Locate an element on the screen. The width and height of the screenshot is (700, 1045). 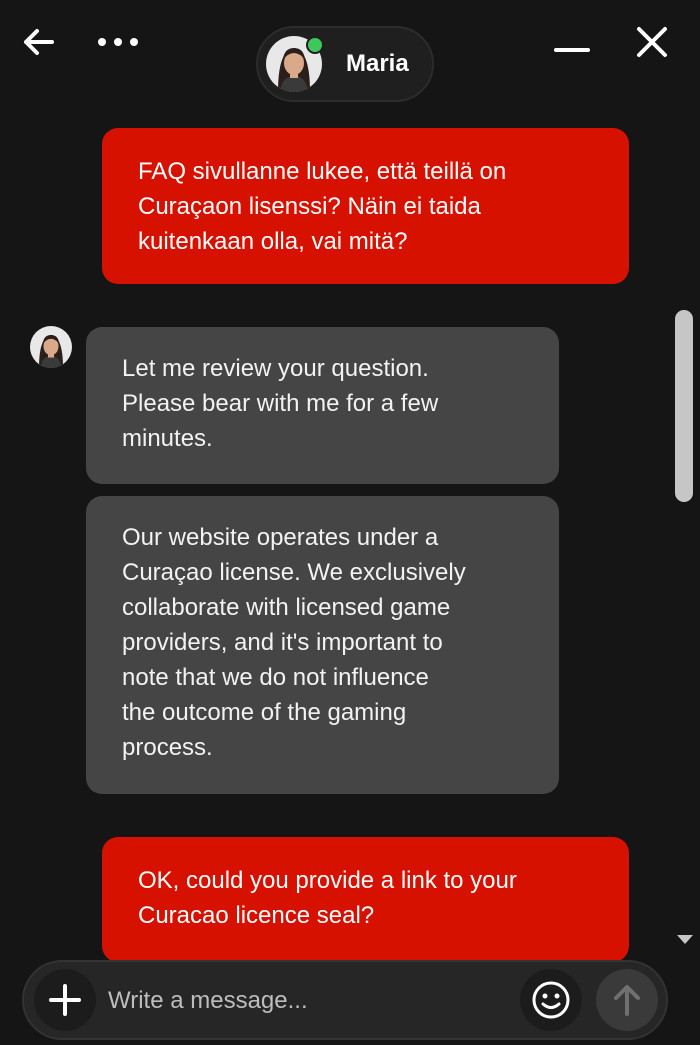
arrow-left-icon is located at coordinates (39, 42).